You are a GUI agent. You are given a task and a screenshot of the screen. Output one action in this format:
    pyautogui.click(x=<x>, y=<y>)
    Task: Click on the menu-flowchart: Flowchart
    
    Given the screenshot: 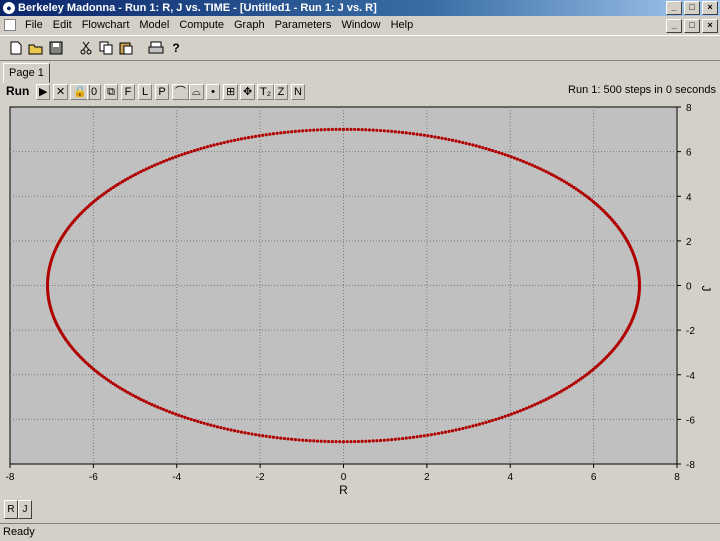 What is the action you would take?
    pyautogui.click(x=106, y=25)
    